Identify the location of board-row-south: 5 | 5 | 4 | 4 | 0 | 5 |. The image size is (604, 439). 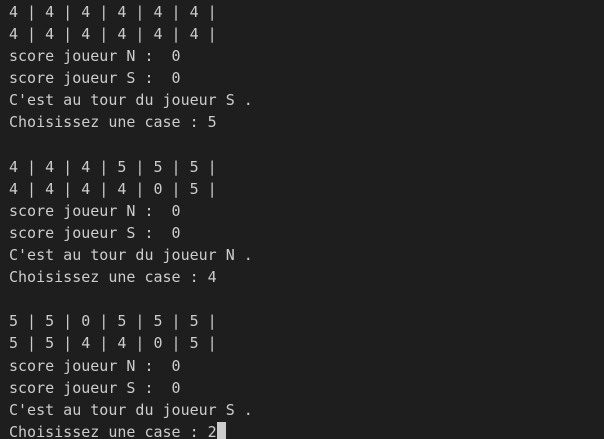
(113, 343).